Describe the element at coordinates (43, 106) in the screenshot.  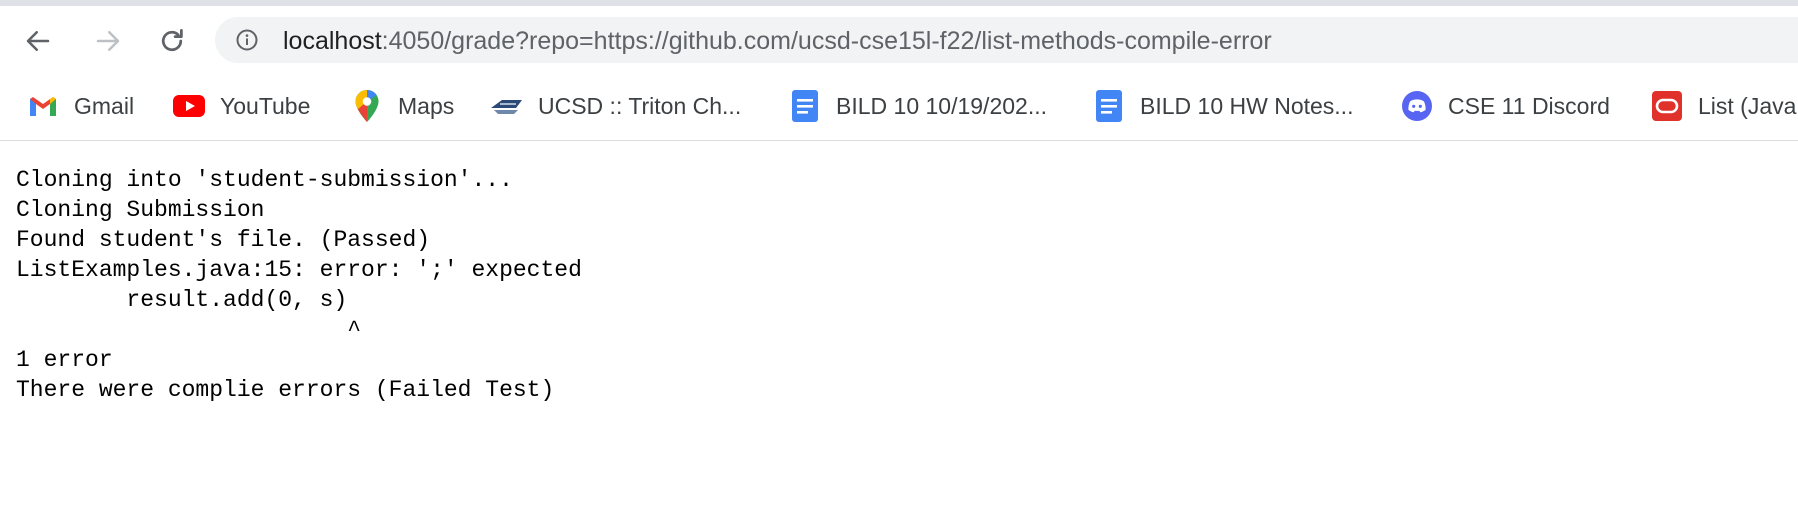
I see `gmail-icon` at that location.